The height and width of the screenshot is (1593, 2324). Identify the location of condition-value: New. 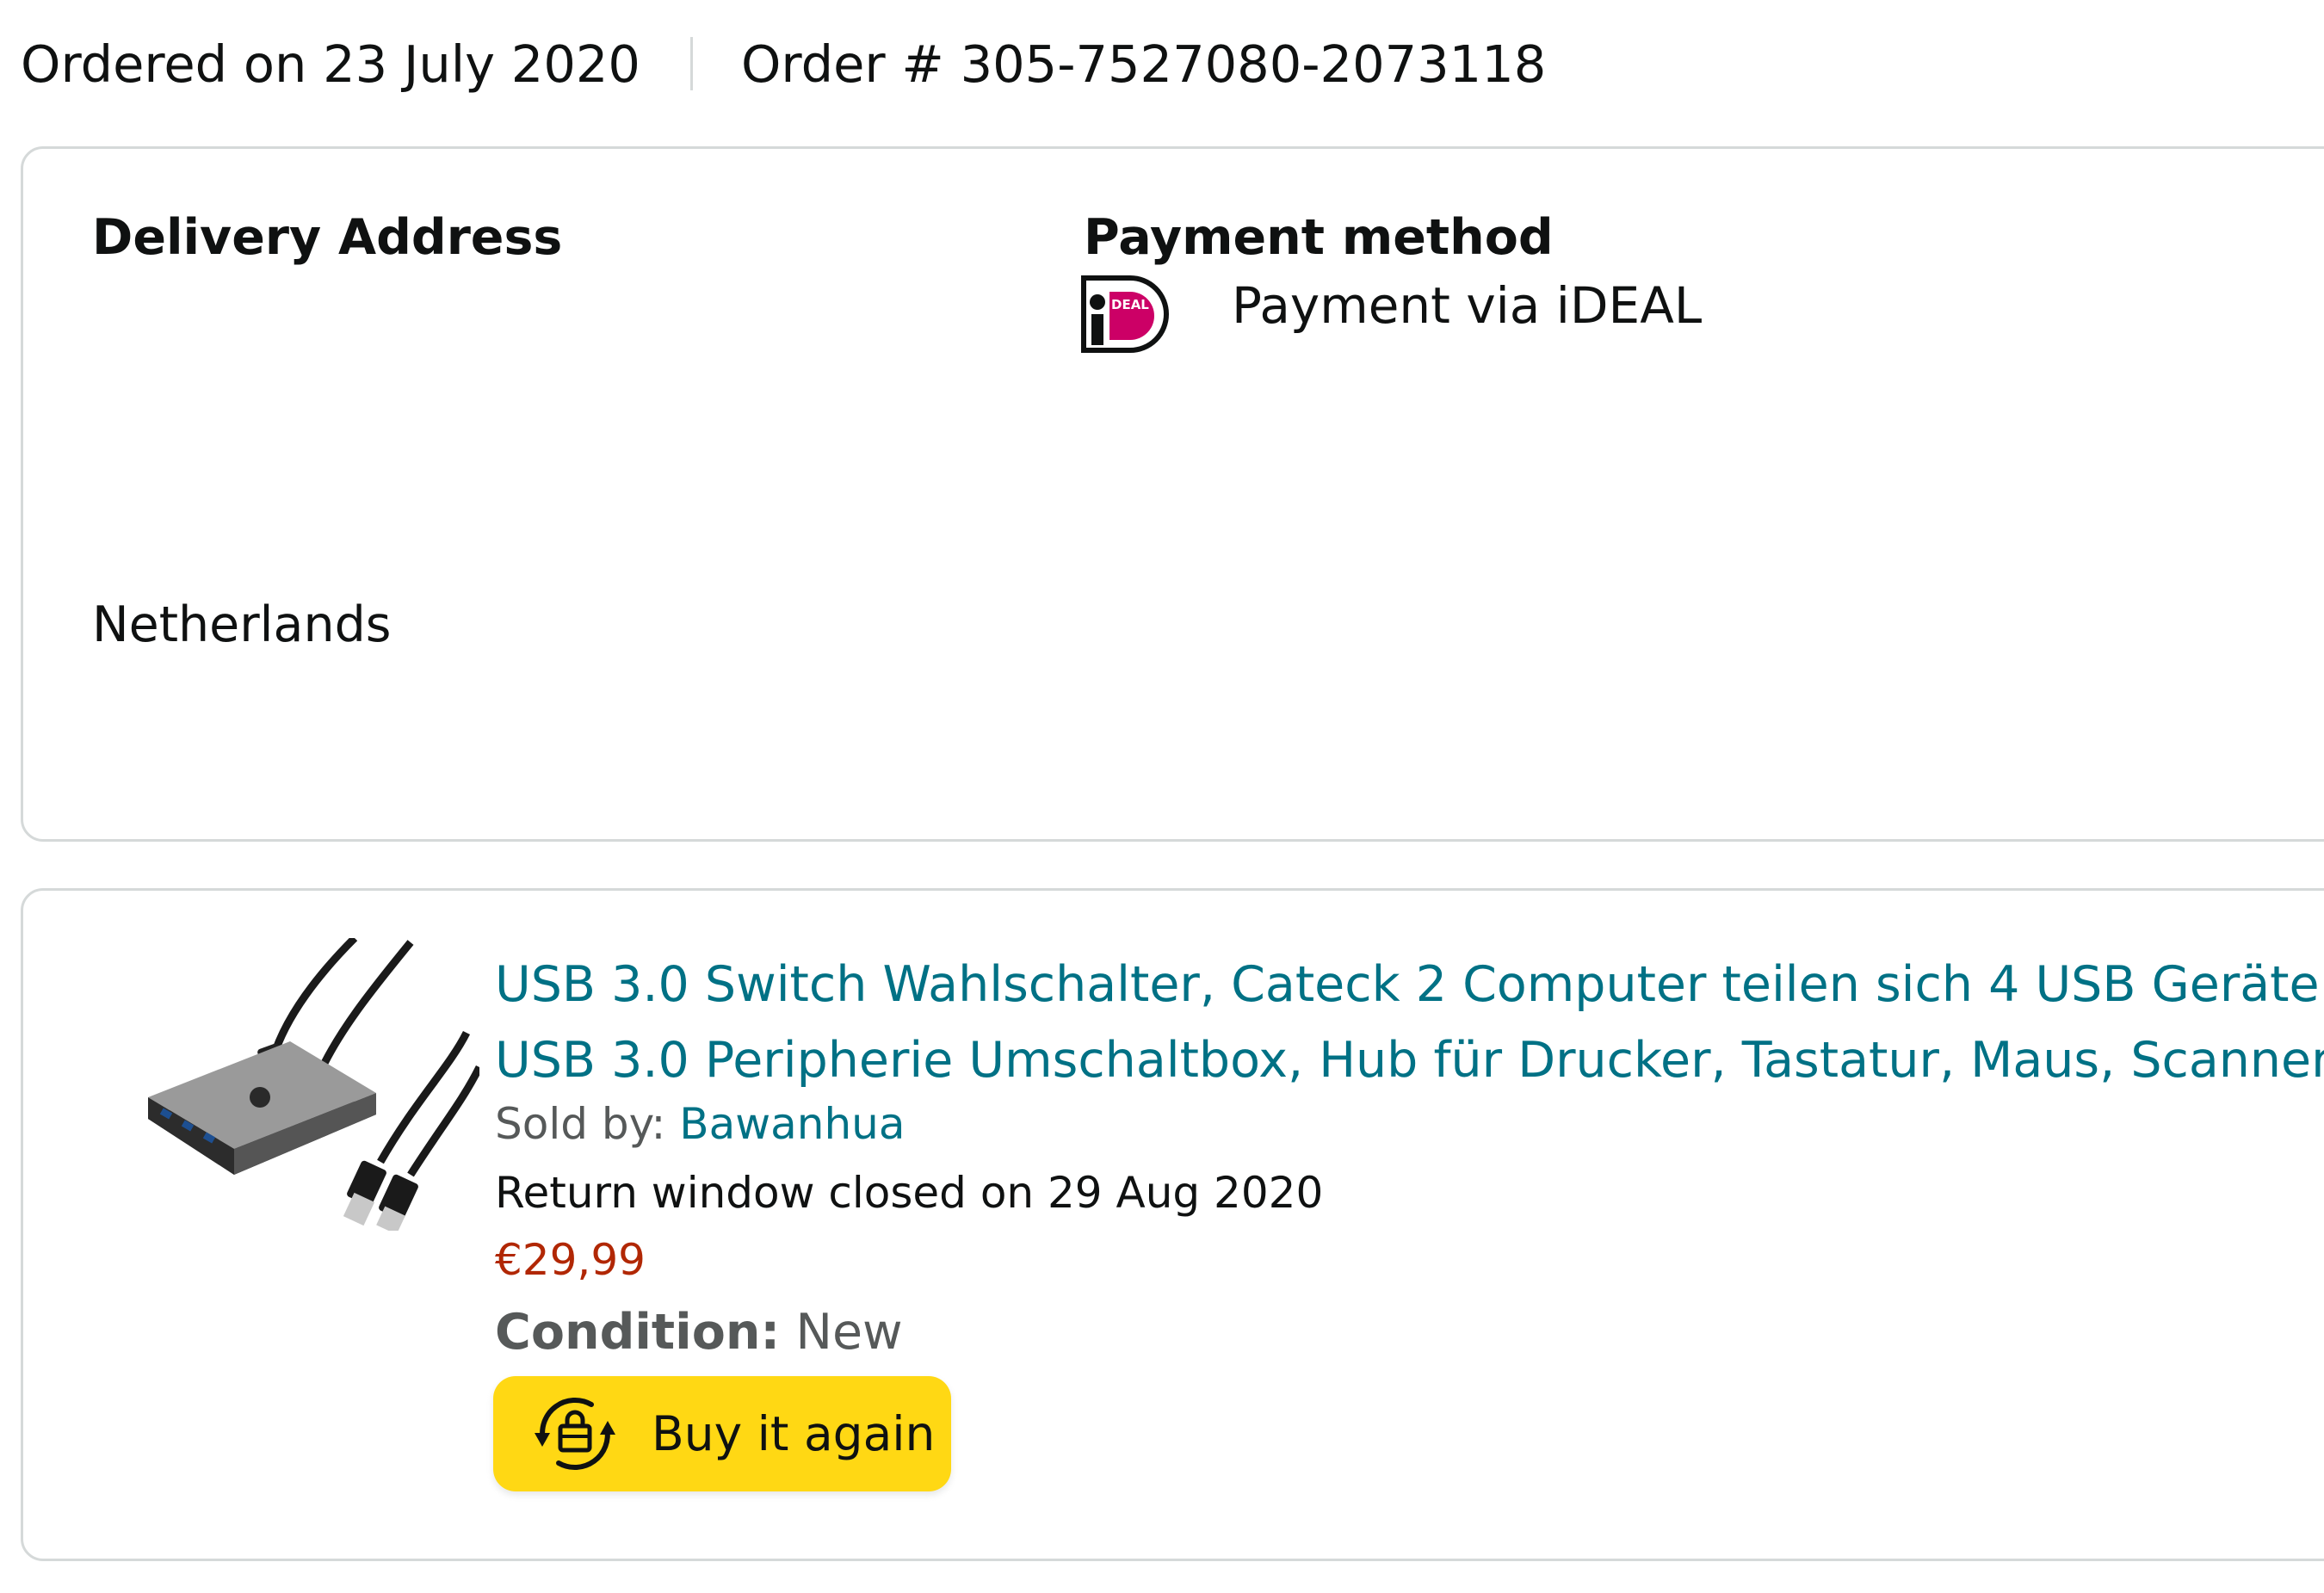
(841, 1332).